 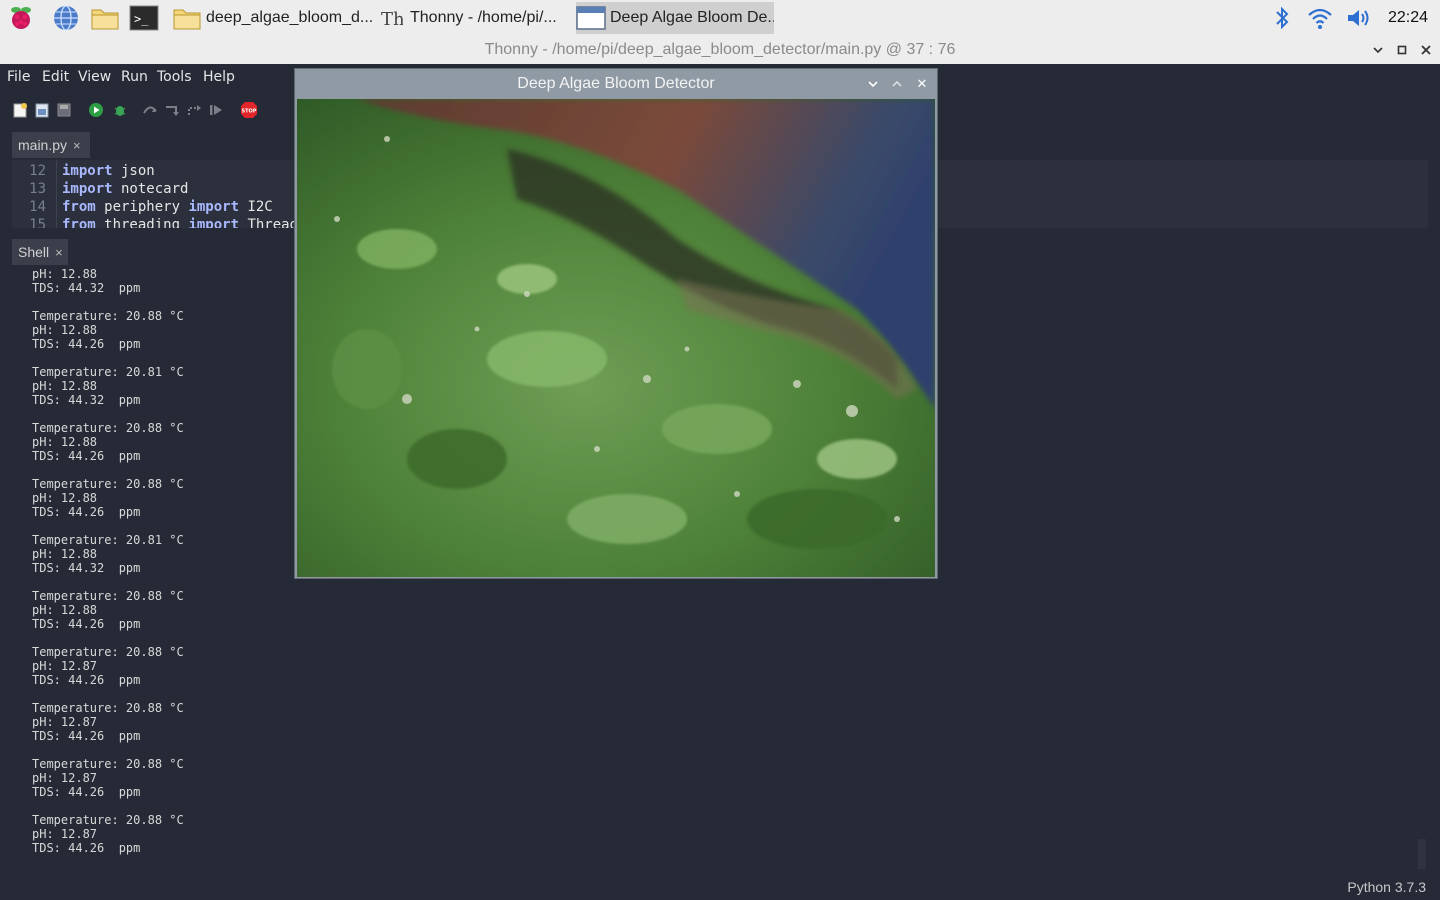 I want to click on open-file-icon, so click(x=42, y=110).